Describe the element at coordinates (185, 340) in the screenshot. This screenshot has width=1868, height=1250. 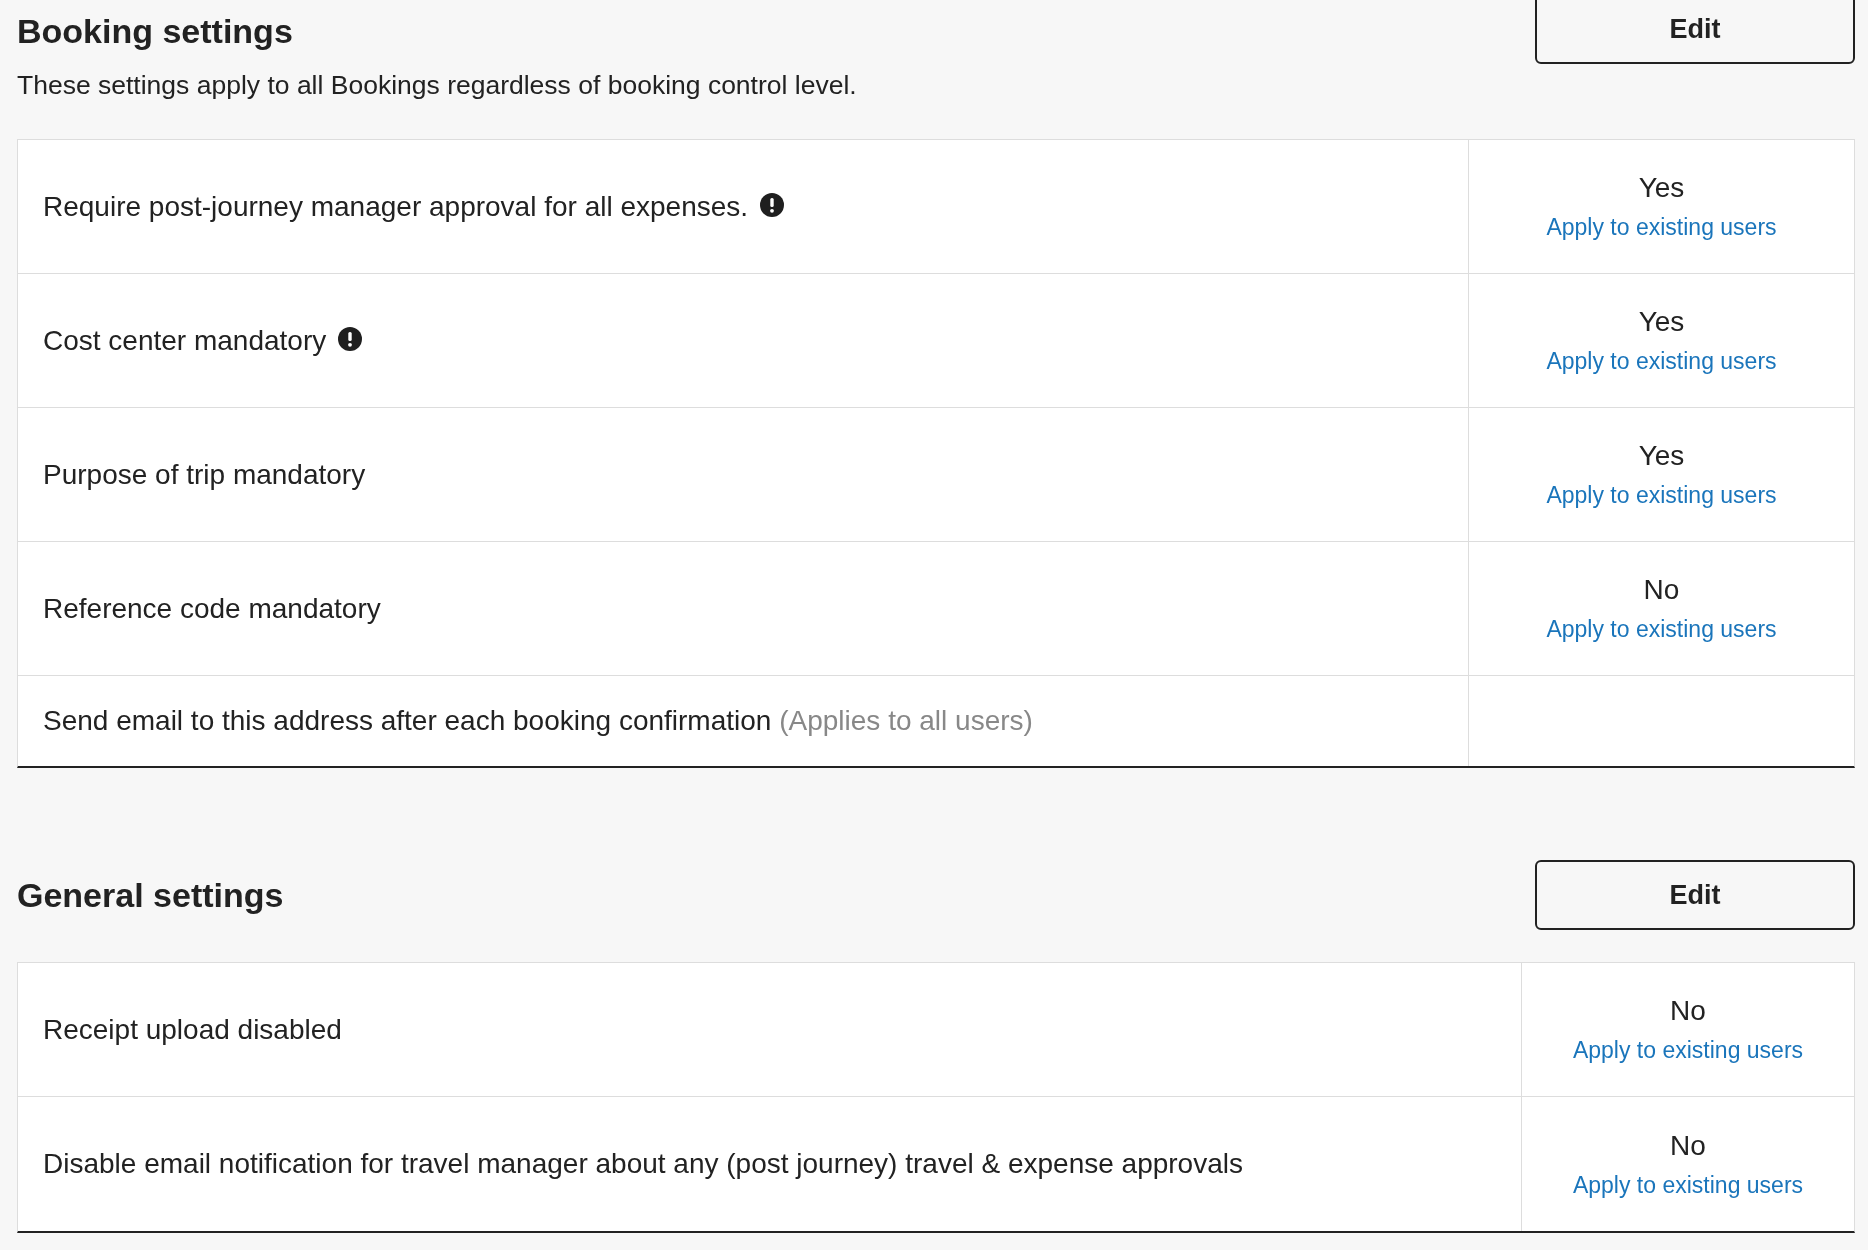
I see `setting-label: Cost center mandatory` at that location.